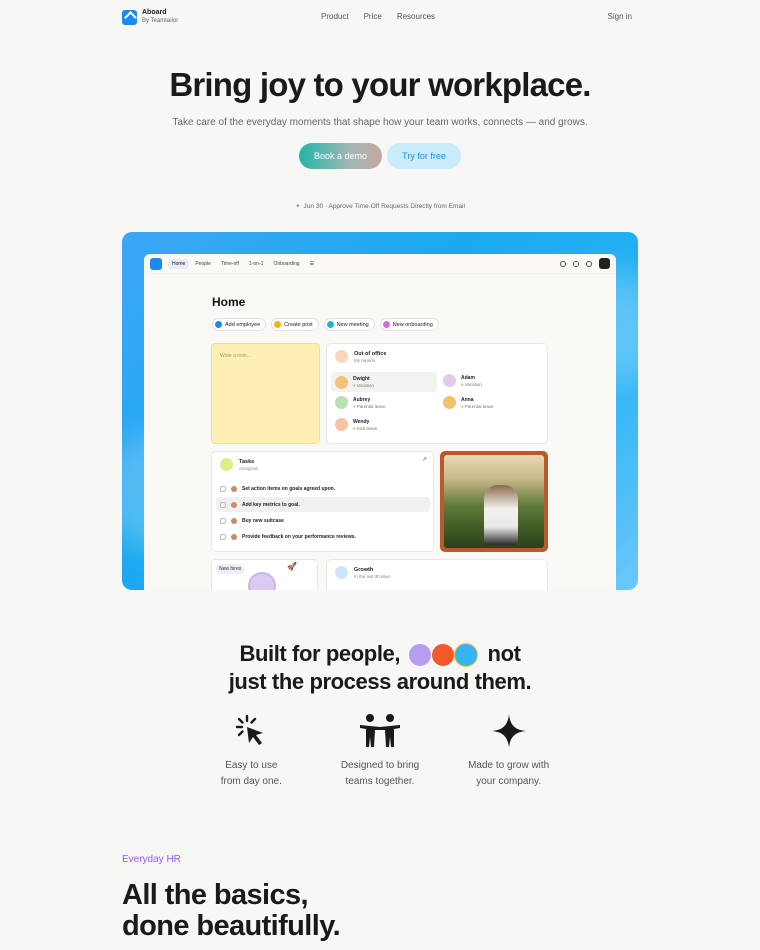 This screenshot has height=950, width=760. What do you see at coordinates (239, 324) in the screenshot?
I see `add-employee-button: Add employee` at bounding box center [239, 324].